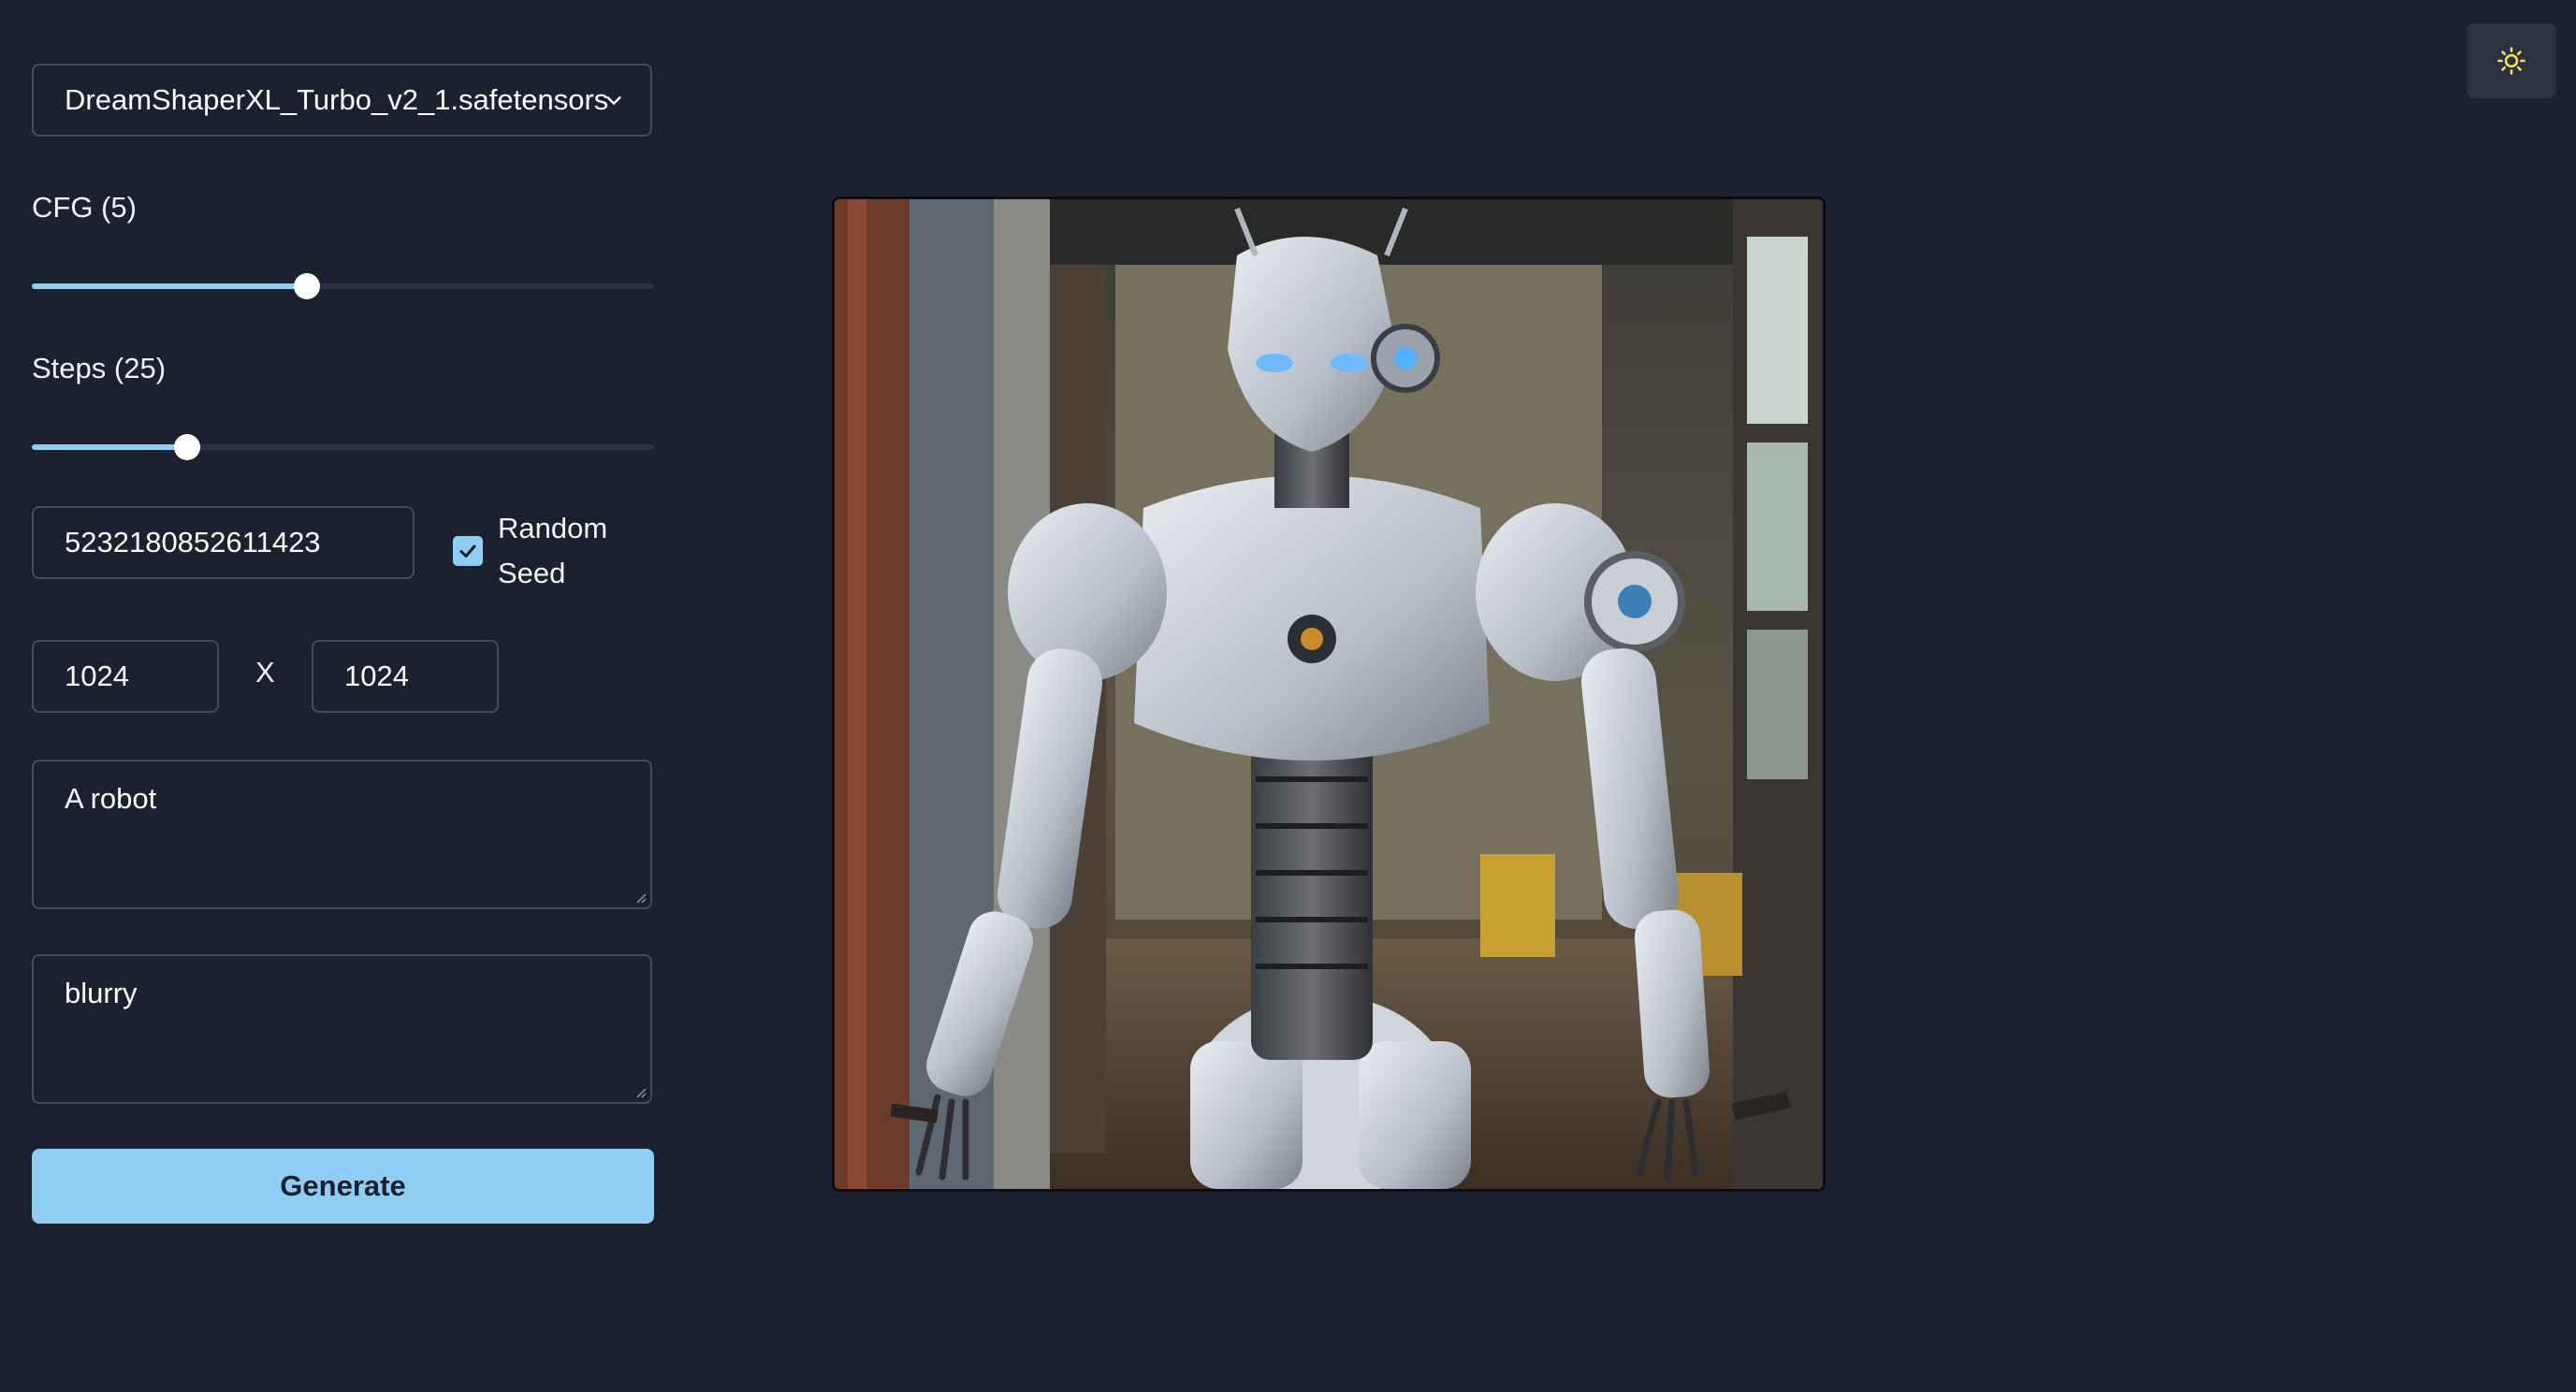 The width and height of the screenshot is (2576, 1392). What do you see at coordinates (97, 676) in the screenshot?
I see `width-value: 1024` at bounding box center [97, 676].